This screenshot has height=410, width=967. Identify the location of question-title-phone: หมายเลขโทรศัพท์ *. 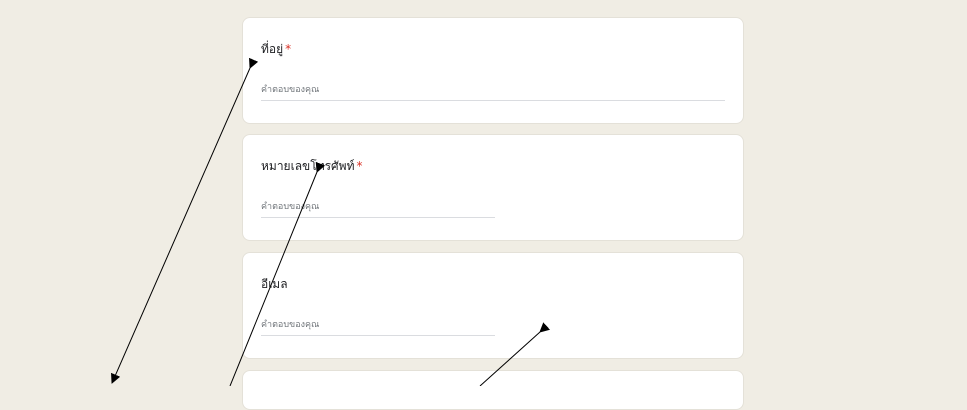
(312, 166).